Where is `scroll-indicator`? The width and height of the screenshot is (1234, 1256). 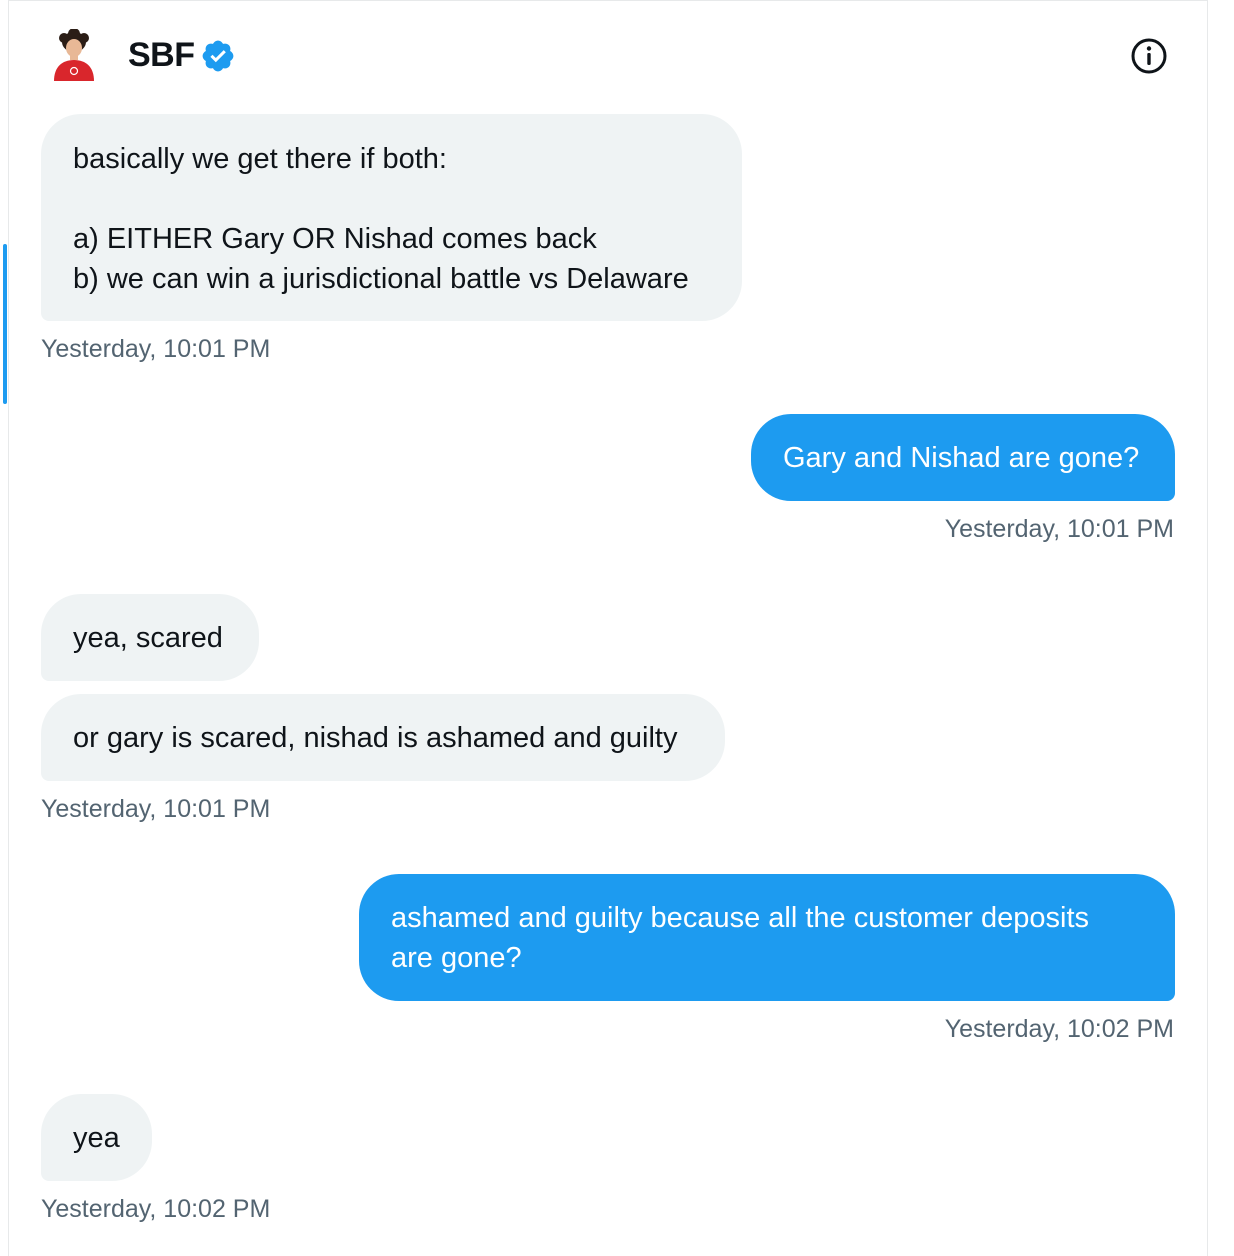
scroll-indicator is located at coordinates (5, 324).